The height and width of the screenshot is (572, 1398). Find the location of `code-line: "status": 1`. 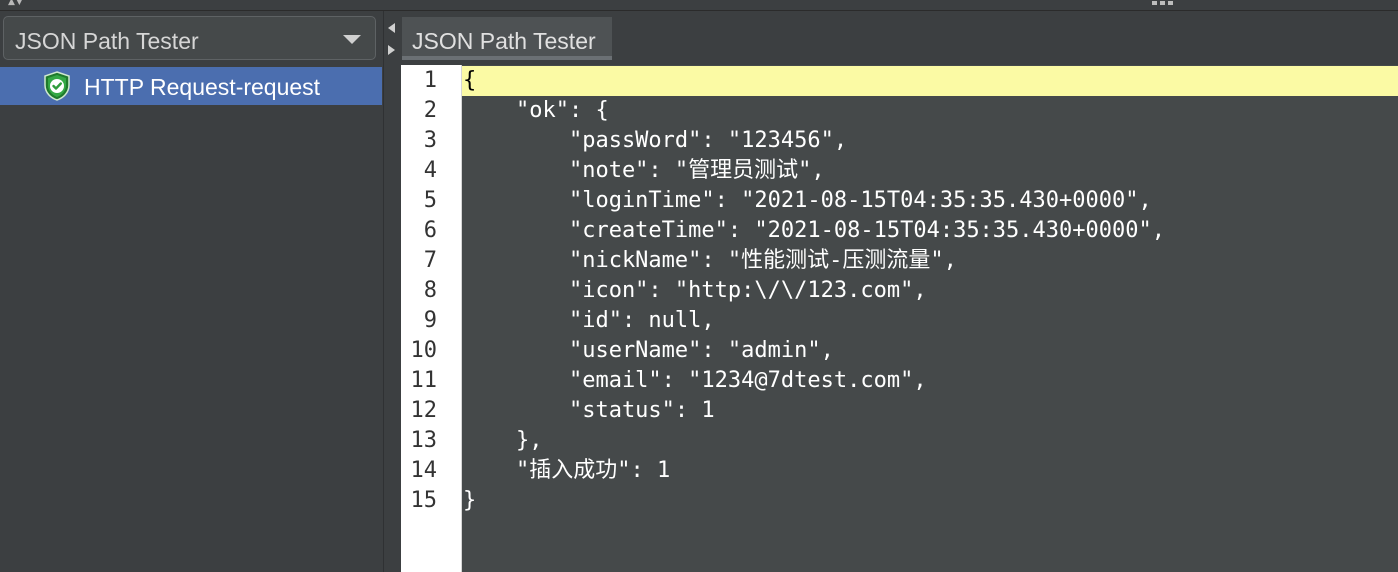

code-line: "status": 1 is located at coordinates (589, 411).